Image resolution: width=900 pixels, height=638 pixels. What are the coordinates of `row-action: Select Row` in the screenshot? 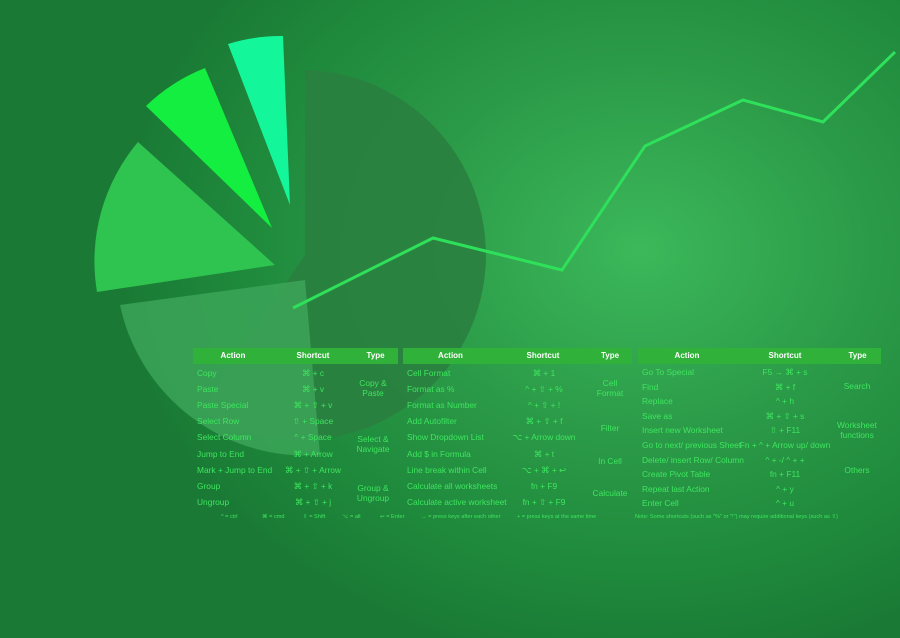 It's located at (218, 421).